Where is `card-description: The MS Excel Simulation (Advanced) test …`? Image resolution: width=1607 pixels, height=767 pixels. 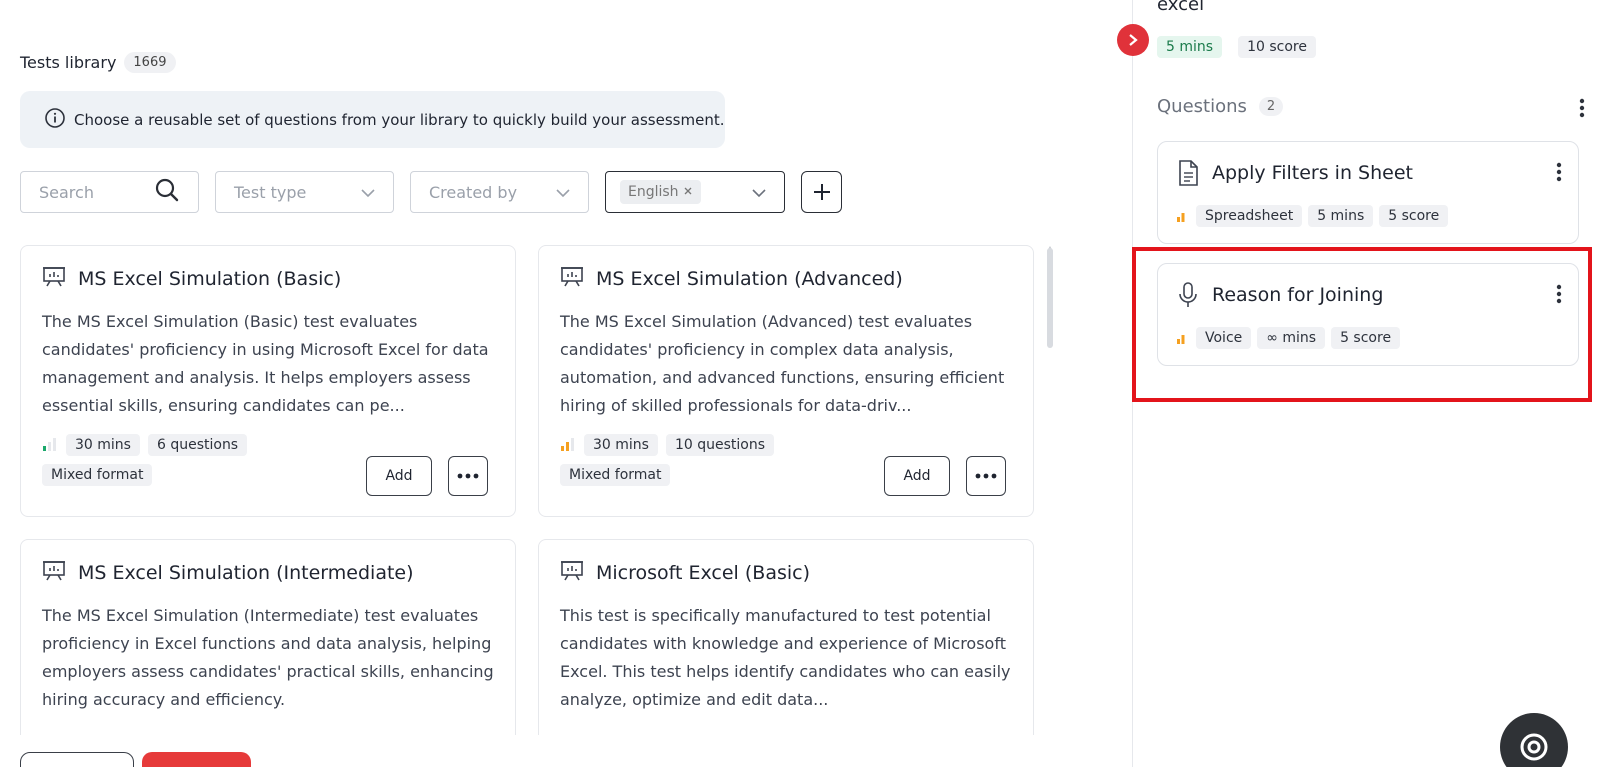
card-description: The MS Excel Simulation (Advanced) test … is located at coordinates (782, 363).